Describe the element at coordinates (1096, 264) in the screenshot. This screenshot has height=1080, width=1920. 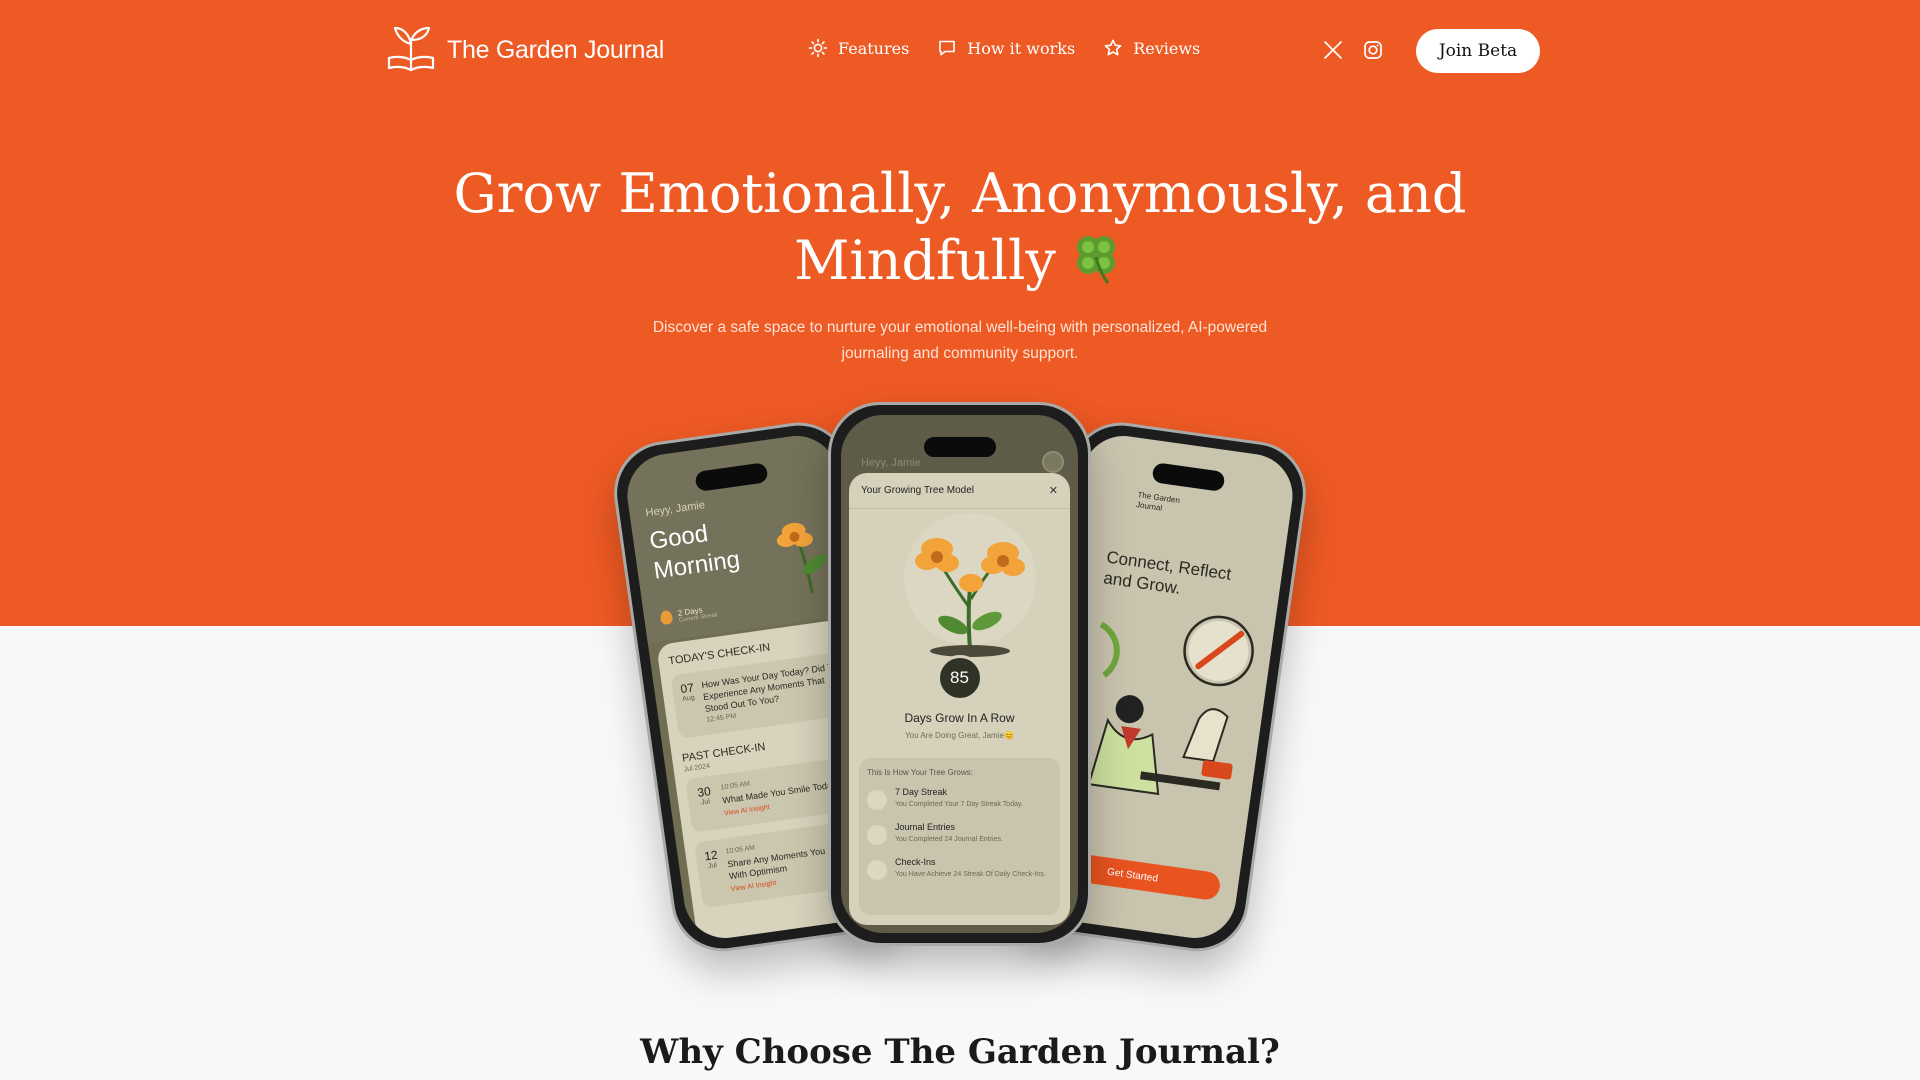
I see `four-leaf-clover-icon` at that location.